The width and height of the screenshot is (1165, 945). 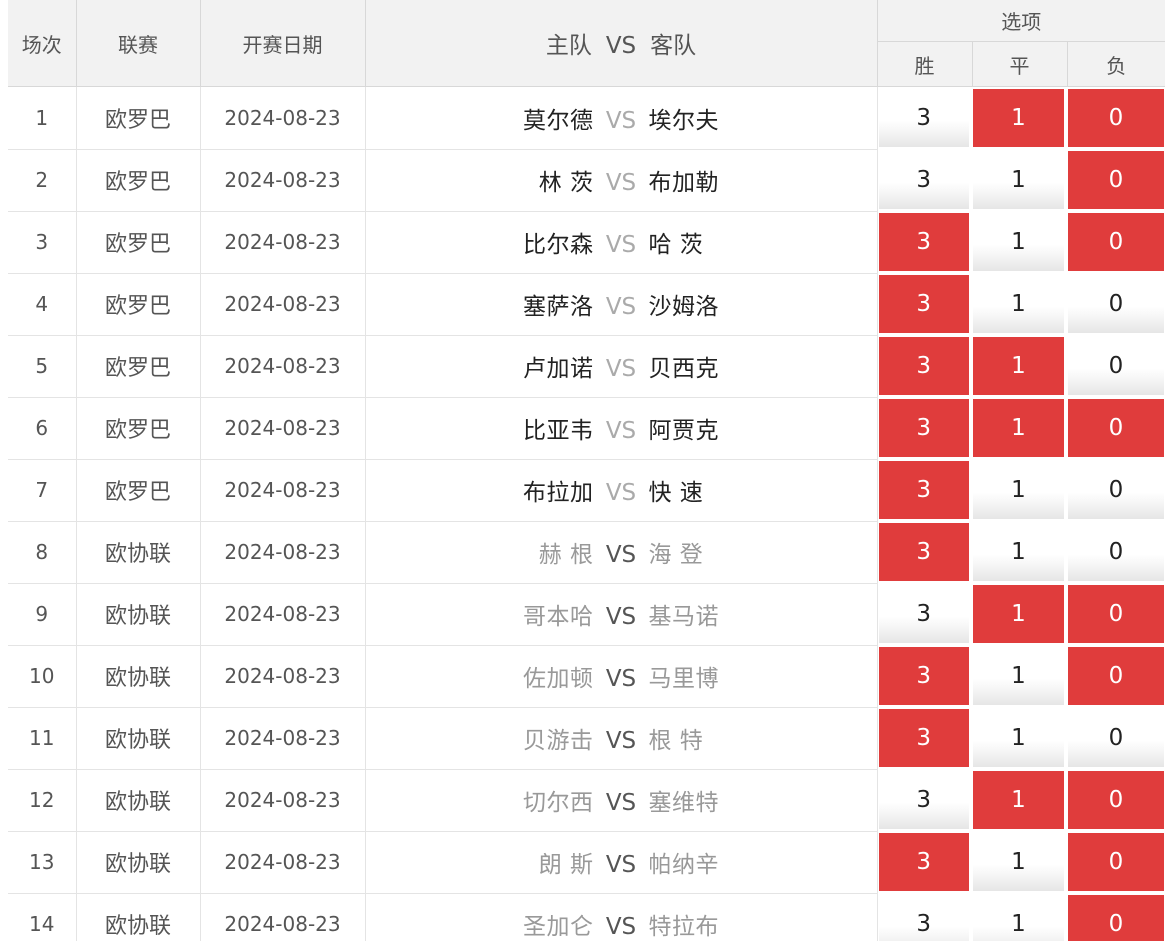 What do you see at coordinates (558, 927) in the screenshot?
I see `home-team: 圣加仑` at bounding box center [558, 927].